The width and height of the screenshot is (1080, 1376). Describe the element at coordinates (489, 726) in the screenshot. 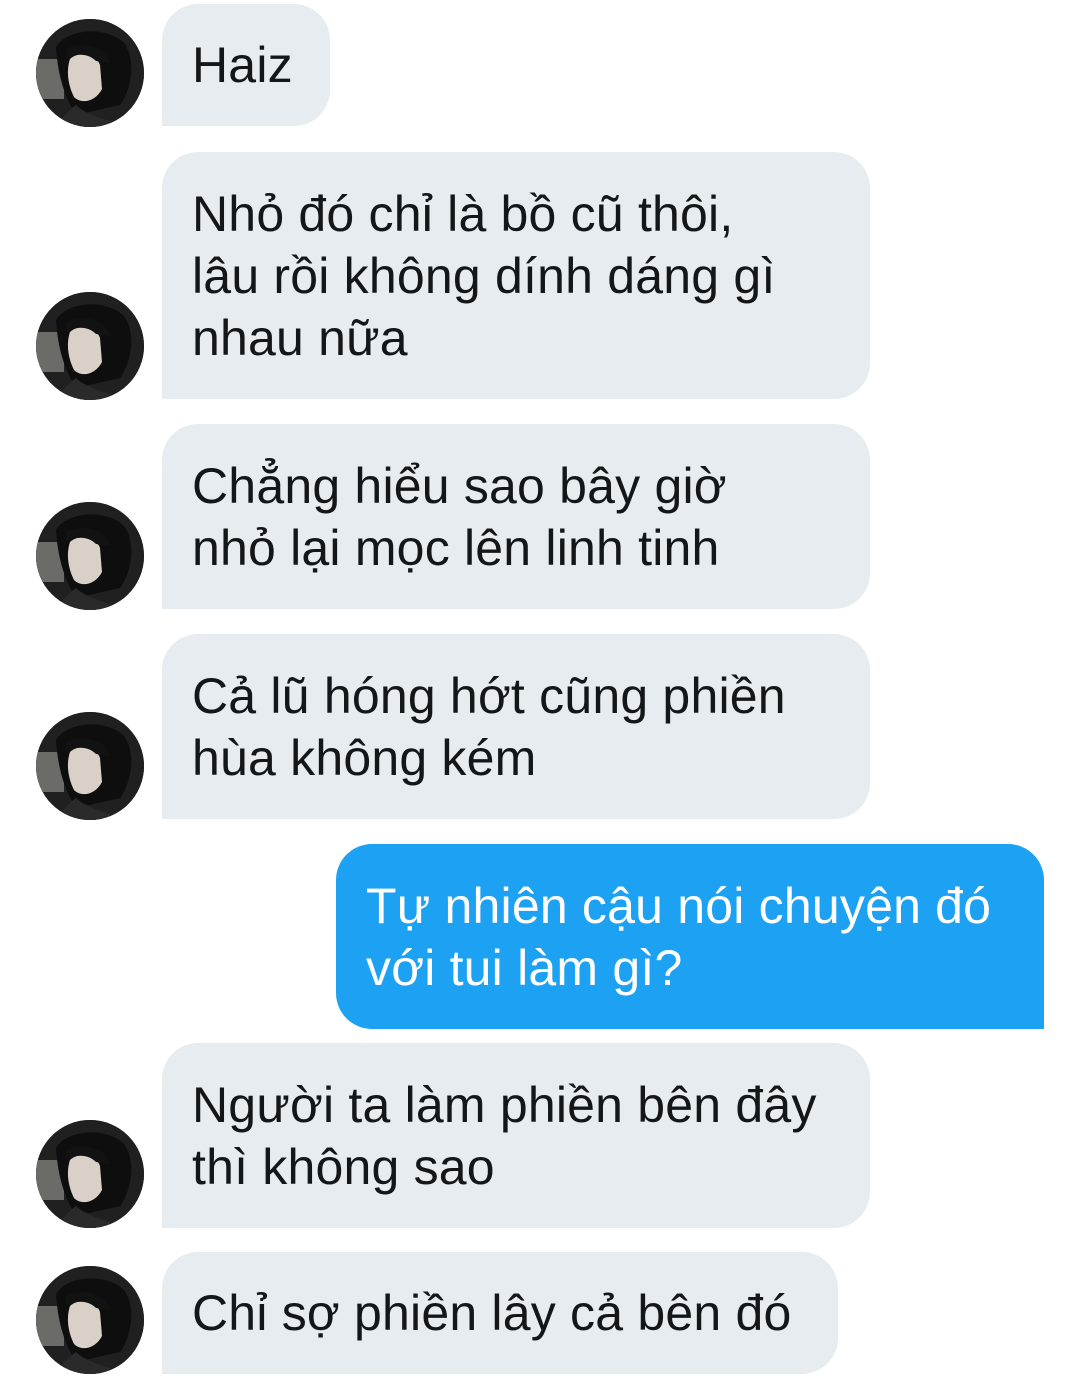

I see `message-text: Cả lũ hóng hớt cũng phiền hùa không kém` at that location.